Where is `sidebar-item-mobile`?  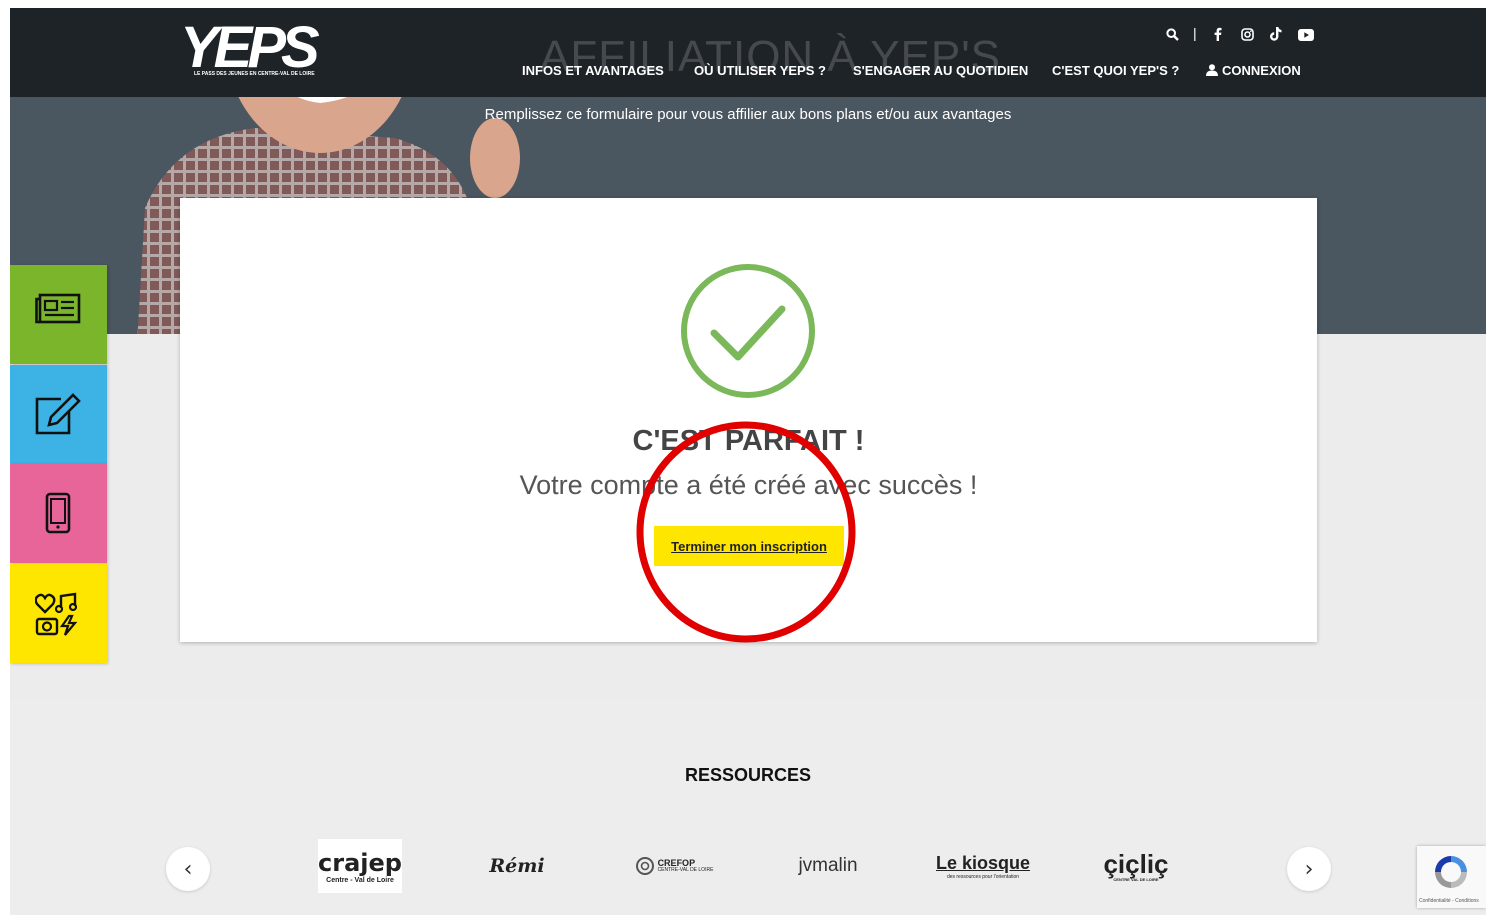
sidebar-item-mobile is located at coordinates (58, 513).